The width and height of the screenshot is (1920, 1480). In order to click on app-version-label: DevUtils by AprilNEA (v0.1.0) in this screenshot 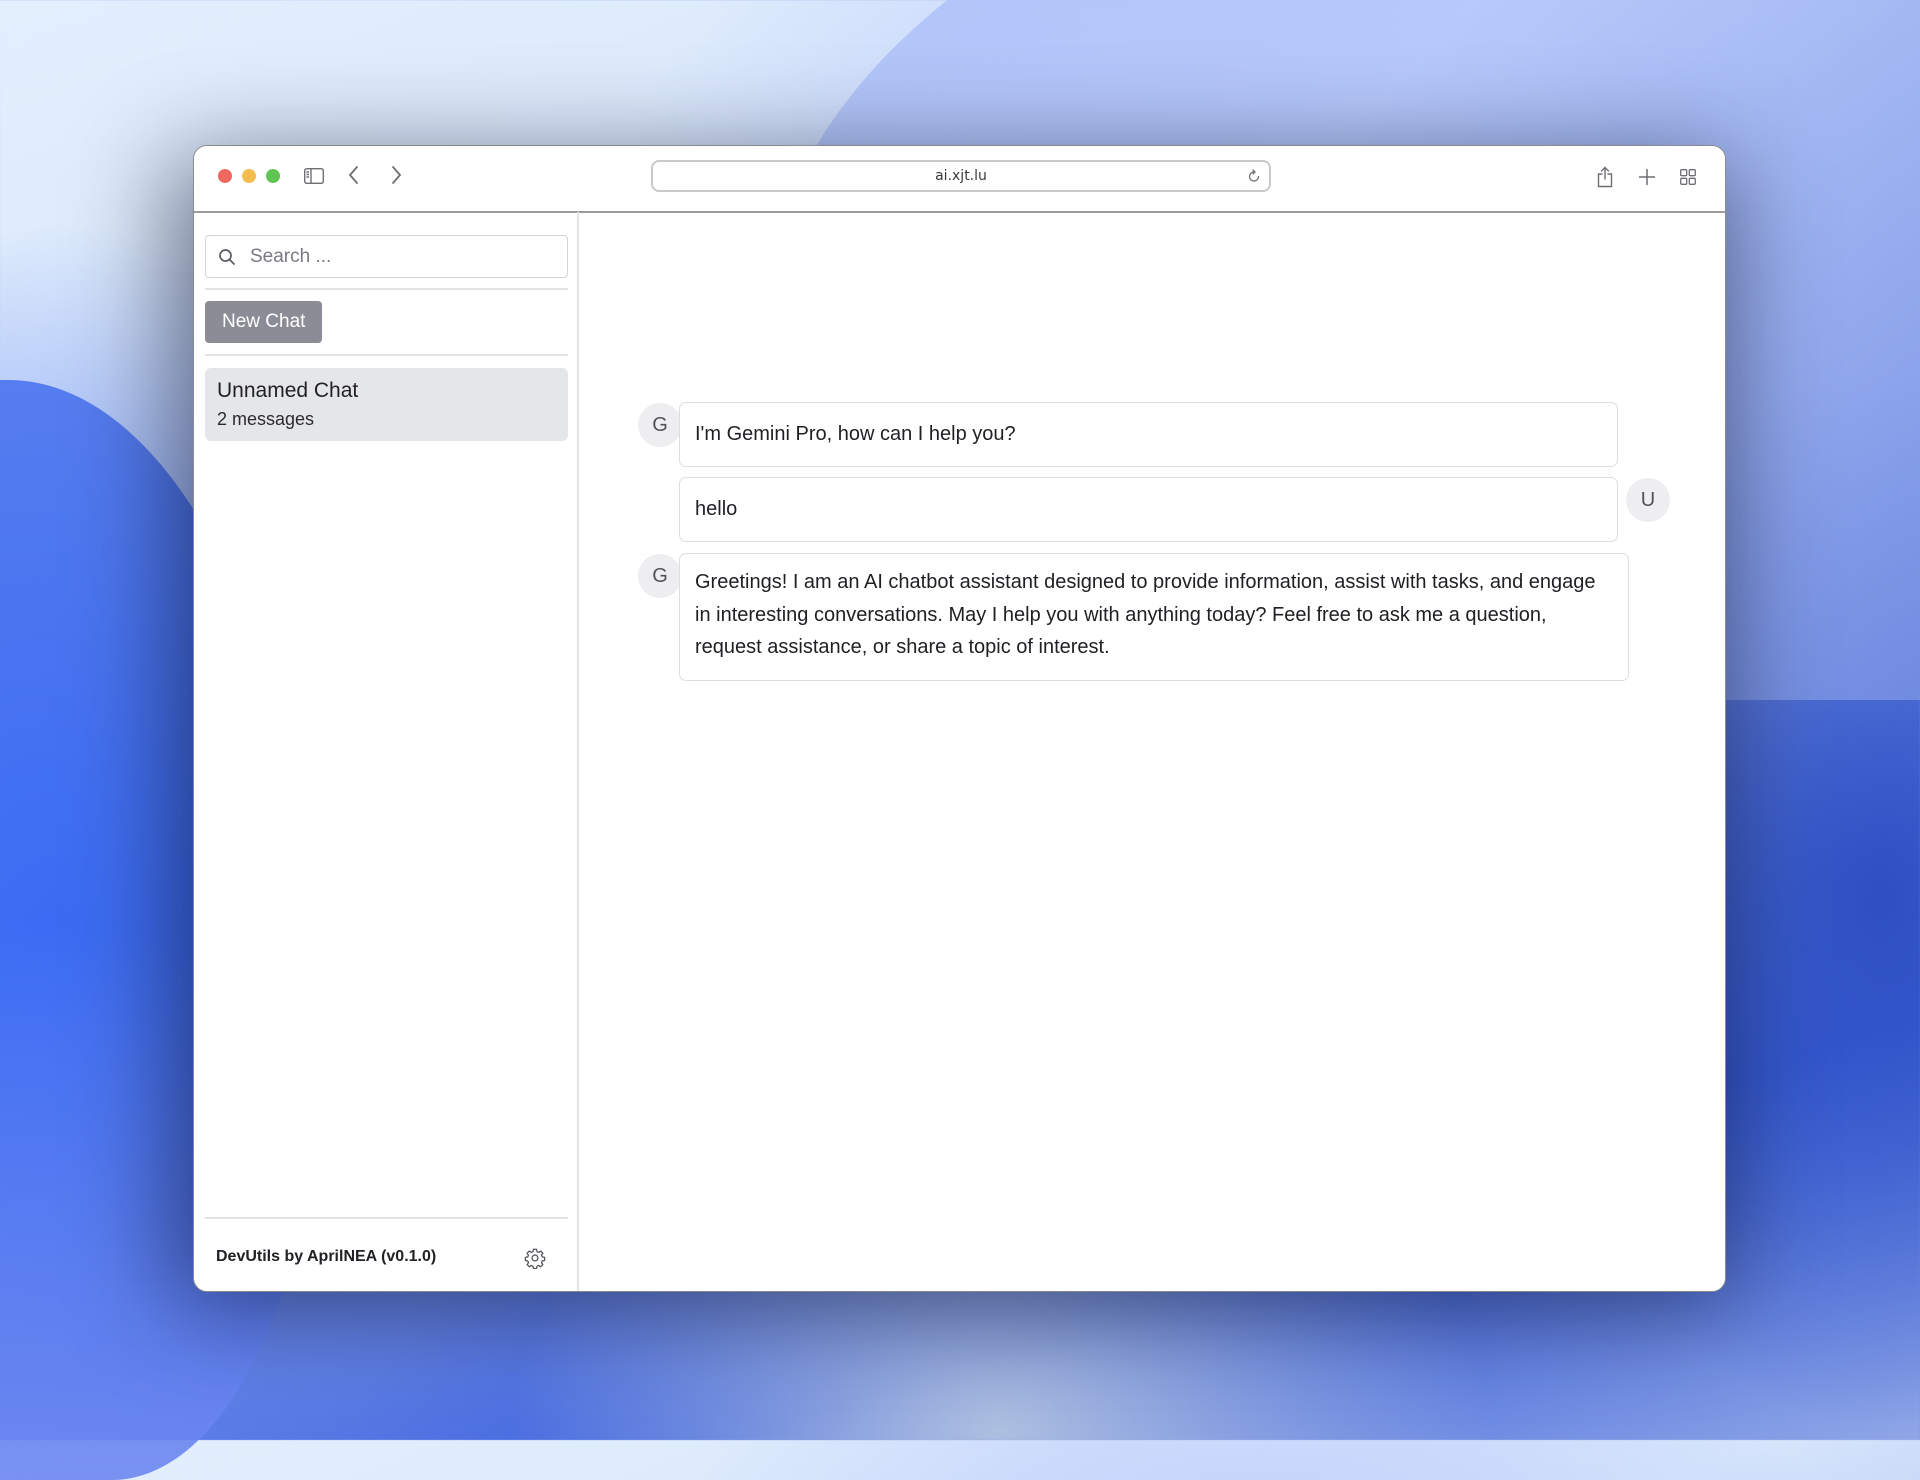, I will do `click(326, 1256)`.